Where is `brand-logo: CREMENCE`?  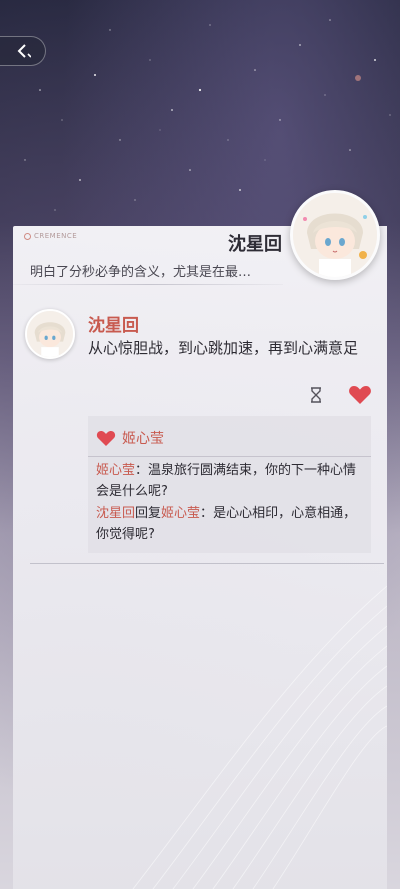
brand-logo: CREMENCE is located at coordinates (50, 236).